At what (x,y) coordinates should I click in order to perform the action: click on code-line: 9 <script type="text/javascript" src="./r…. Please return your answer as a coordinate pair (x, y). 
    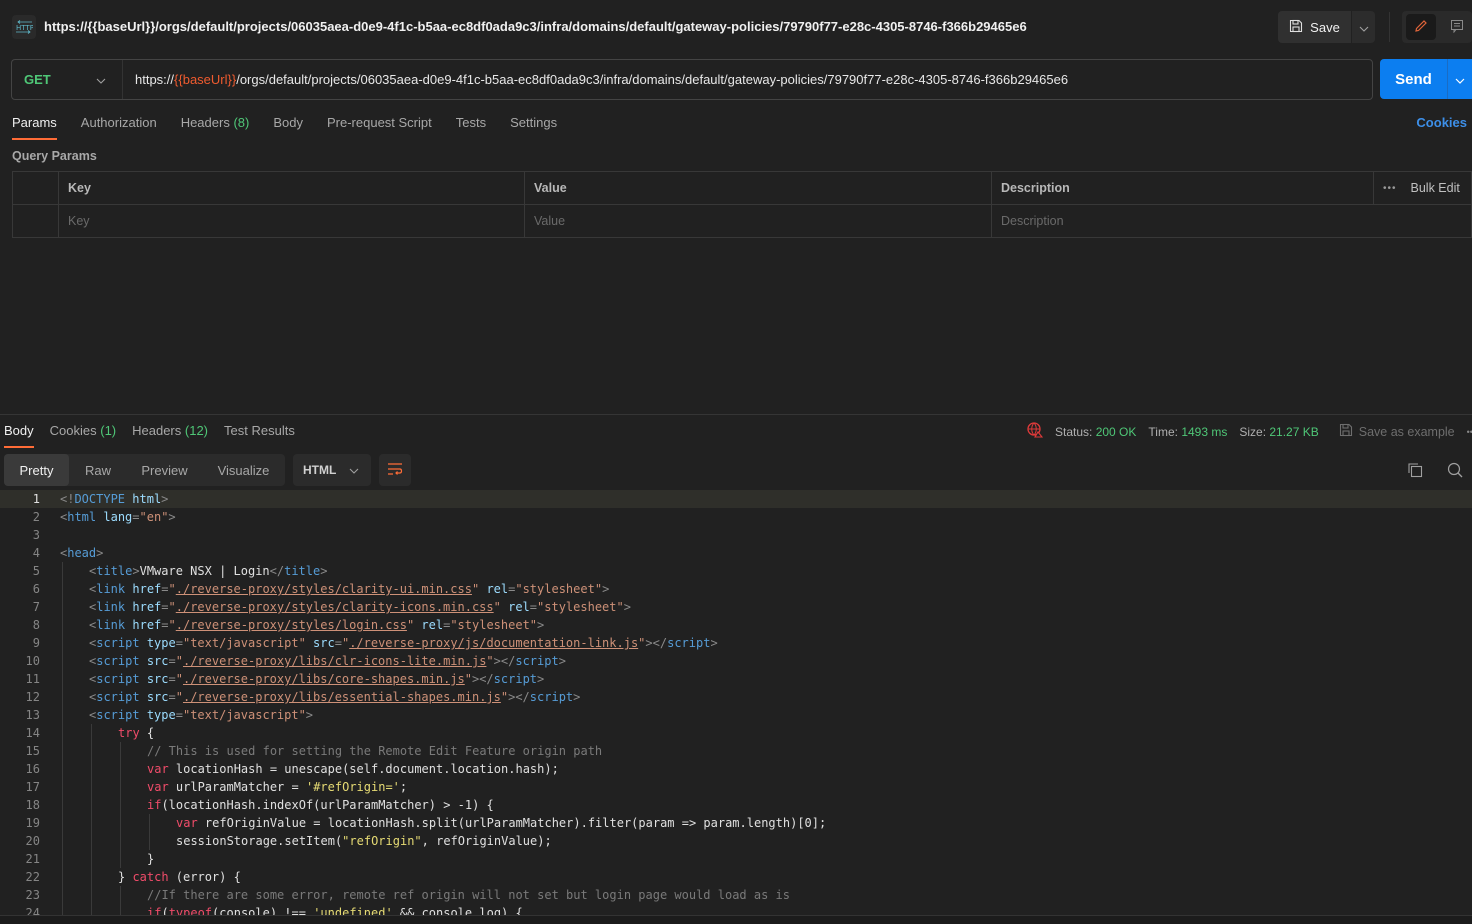
    Looking at the image, I should click on (736, 643).